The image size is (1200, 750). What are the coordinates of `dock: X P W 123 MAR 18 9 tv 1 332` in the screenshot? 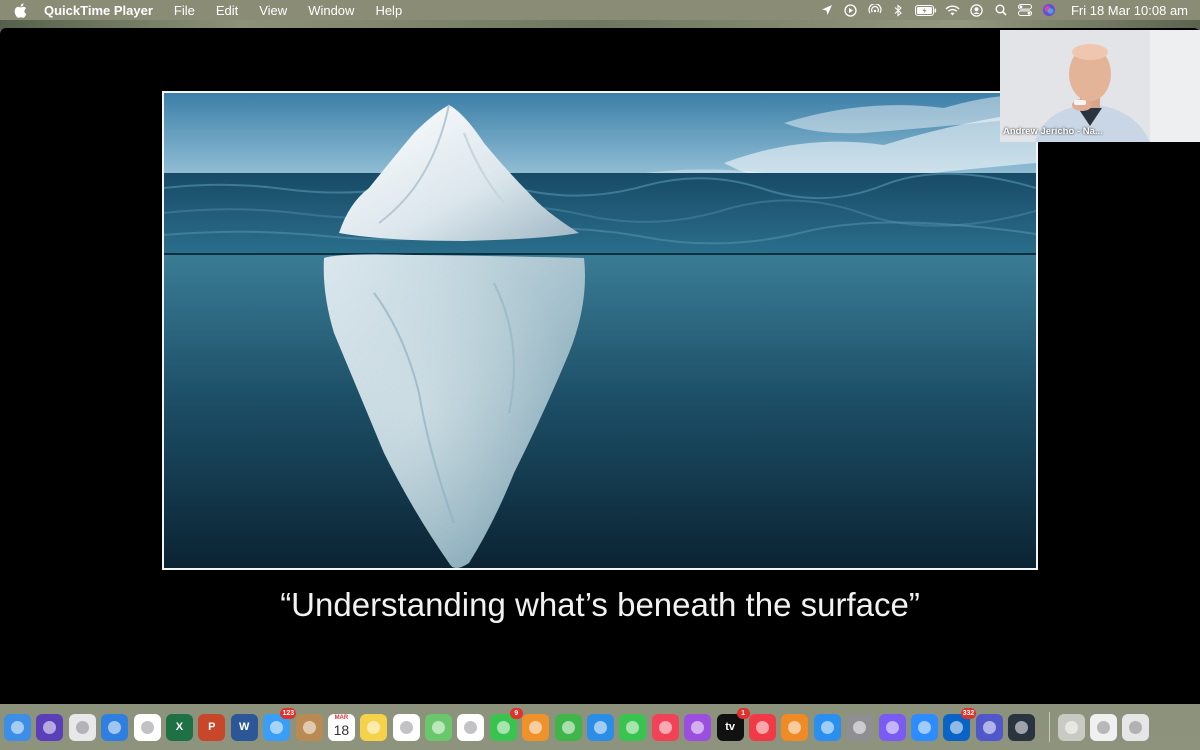 It's located at (600, 727).